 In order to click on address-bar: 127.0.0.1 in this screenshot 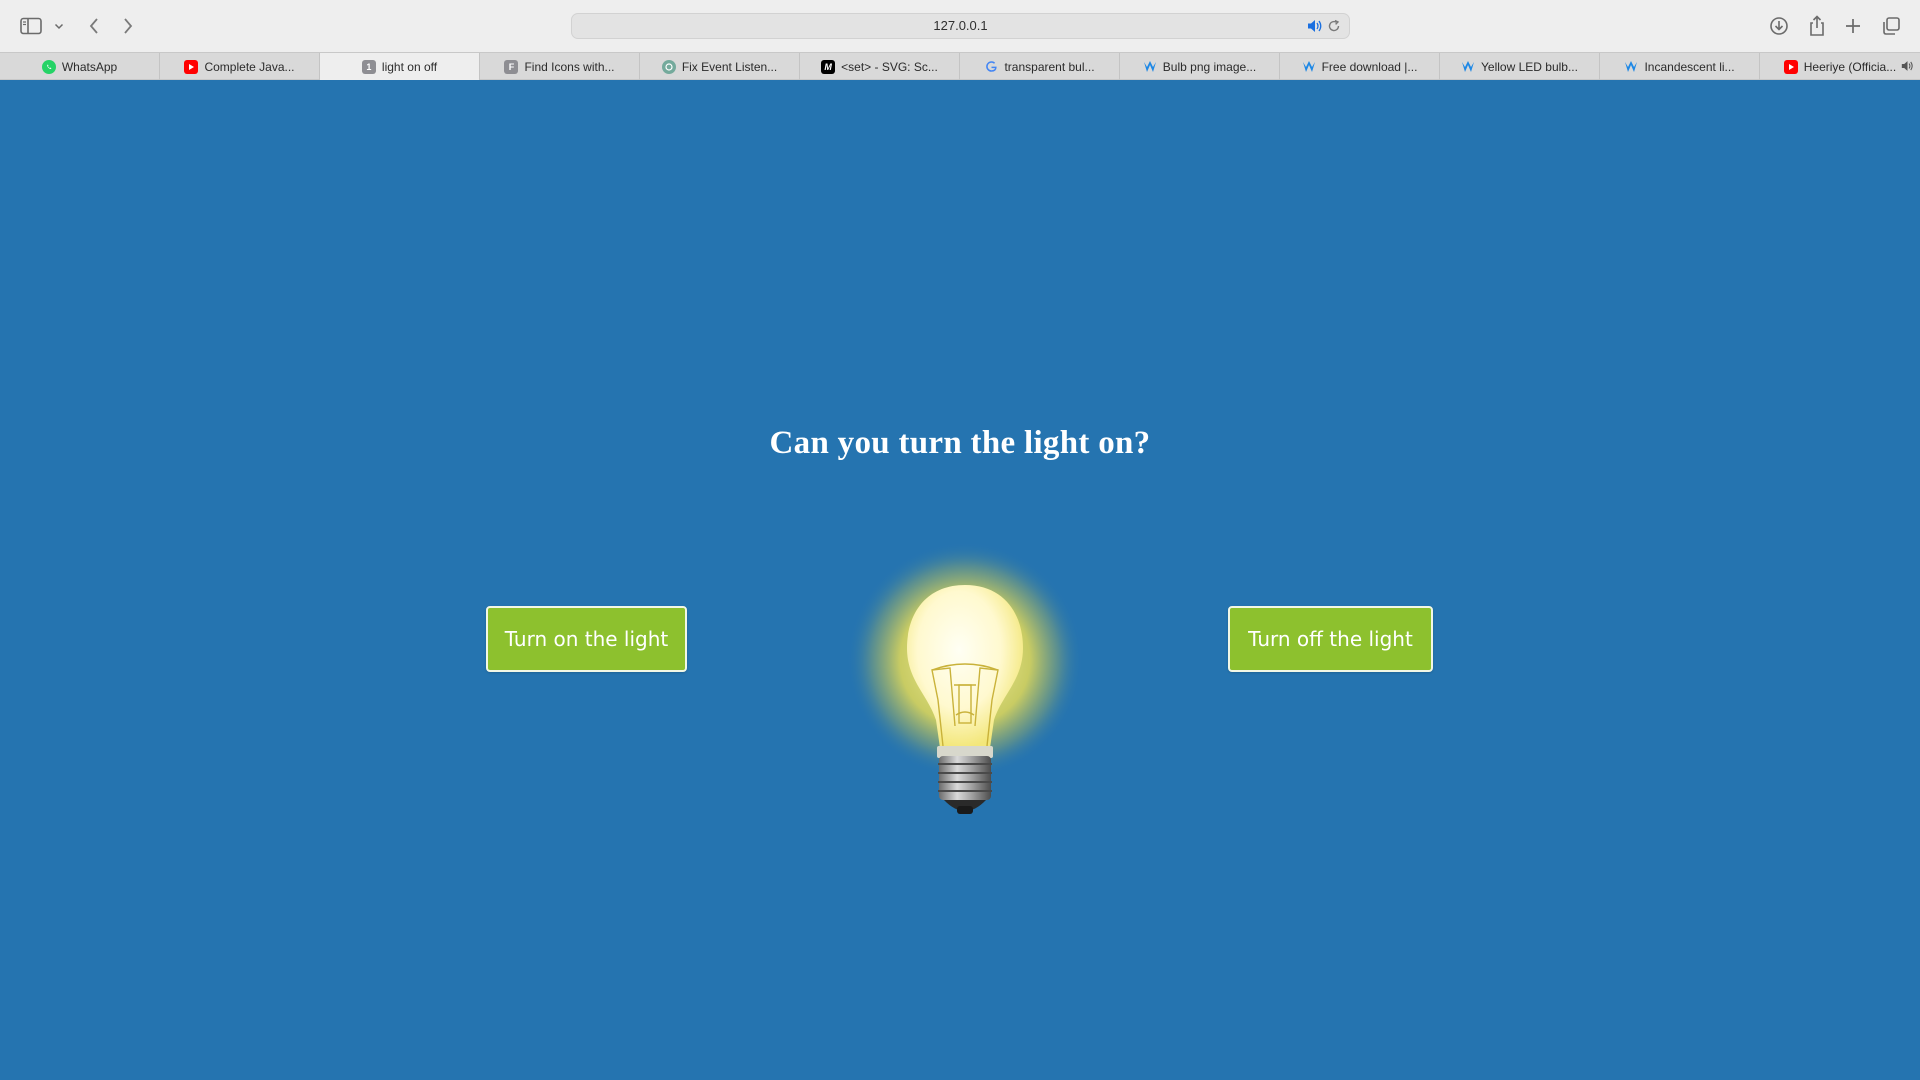, I will do `click(960, 26)`.